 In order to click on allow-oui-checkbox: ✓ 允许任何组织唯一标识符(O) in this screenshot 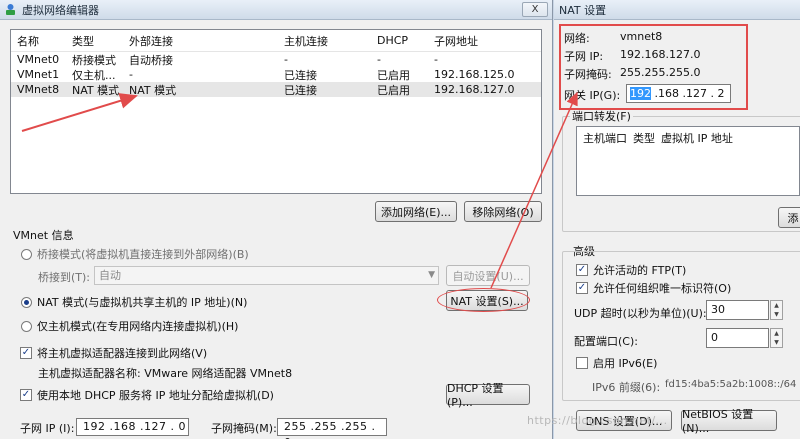, I will do `click(653, 288)`.